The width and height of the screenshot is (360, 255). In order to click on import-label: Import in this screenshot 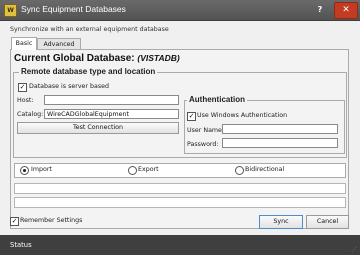, I will do `click(41, 169)`.